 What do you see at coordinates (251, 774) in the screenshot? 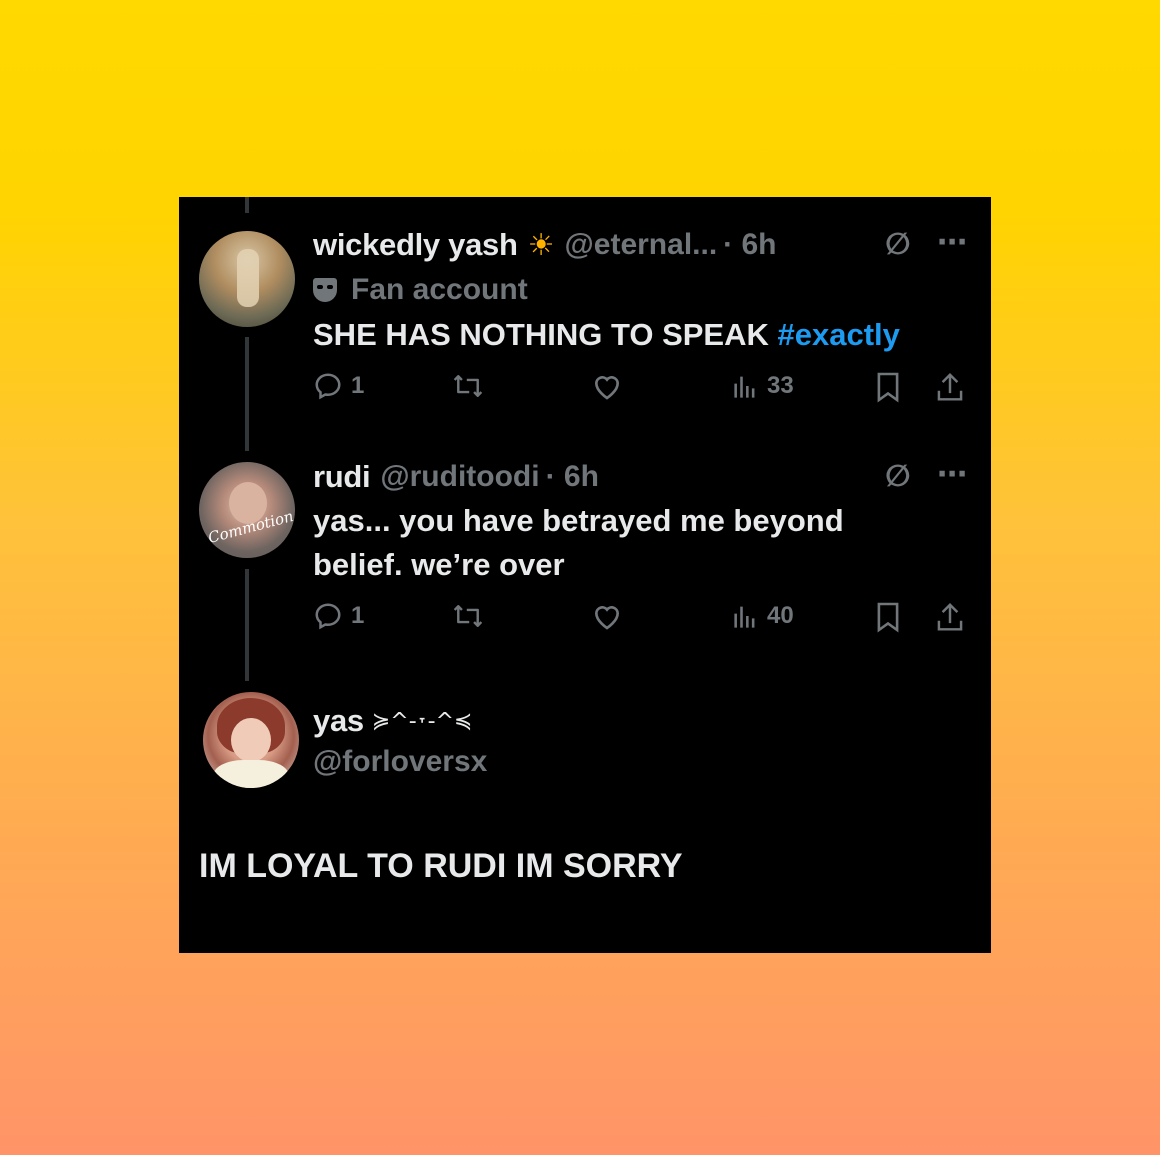
I see `avatar-shirt` at bounding box center [251, 774].